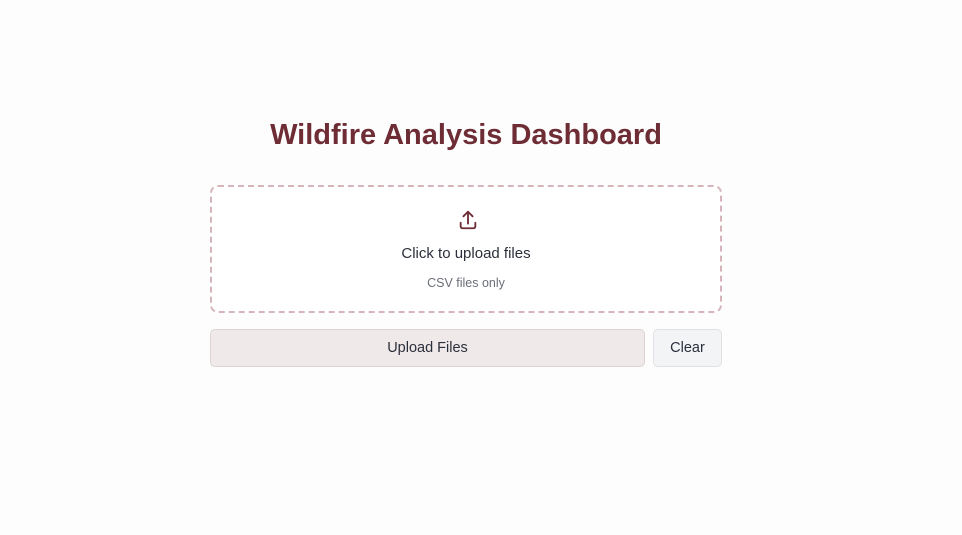 The height and width of the screenshot is (535, 962). I want to click on dropzone-prompt: Click to upload files, so click(466, 253).